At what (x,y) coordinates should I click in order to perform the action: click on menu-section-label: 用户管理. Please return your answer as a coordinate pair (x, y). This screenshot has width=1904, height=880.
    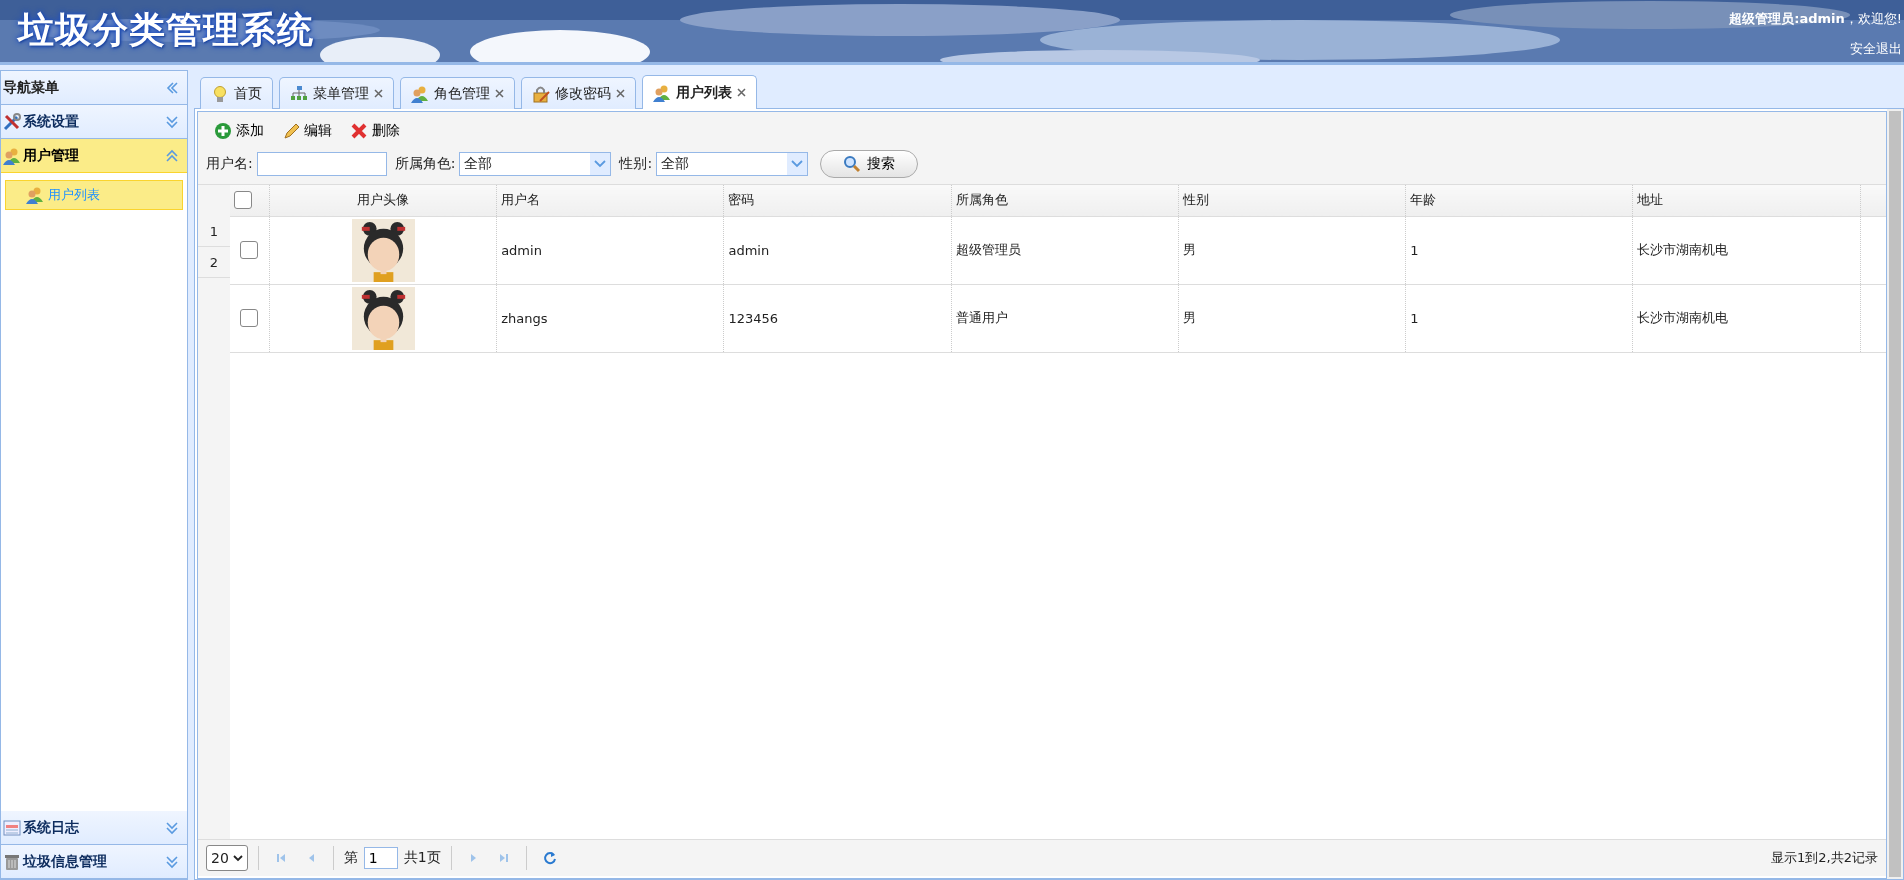
    Looking at the image, I should click on (51, 155).